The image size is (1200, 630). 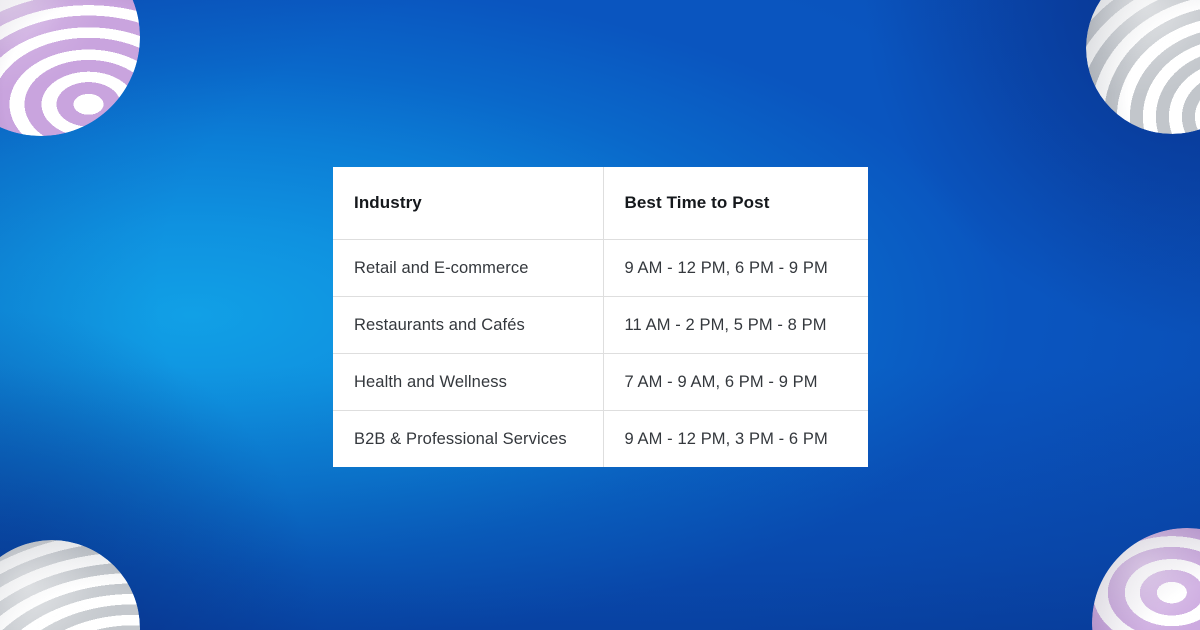 What do you see at coordinates (735, 268) in the screenshot?
I see `cell-best-time: 9 AM - 12 PM, 6 PM - 9 PM` at bounding box center [735, 268].